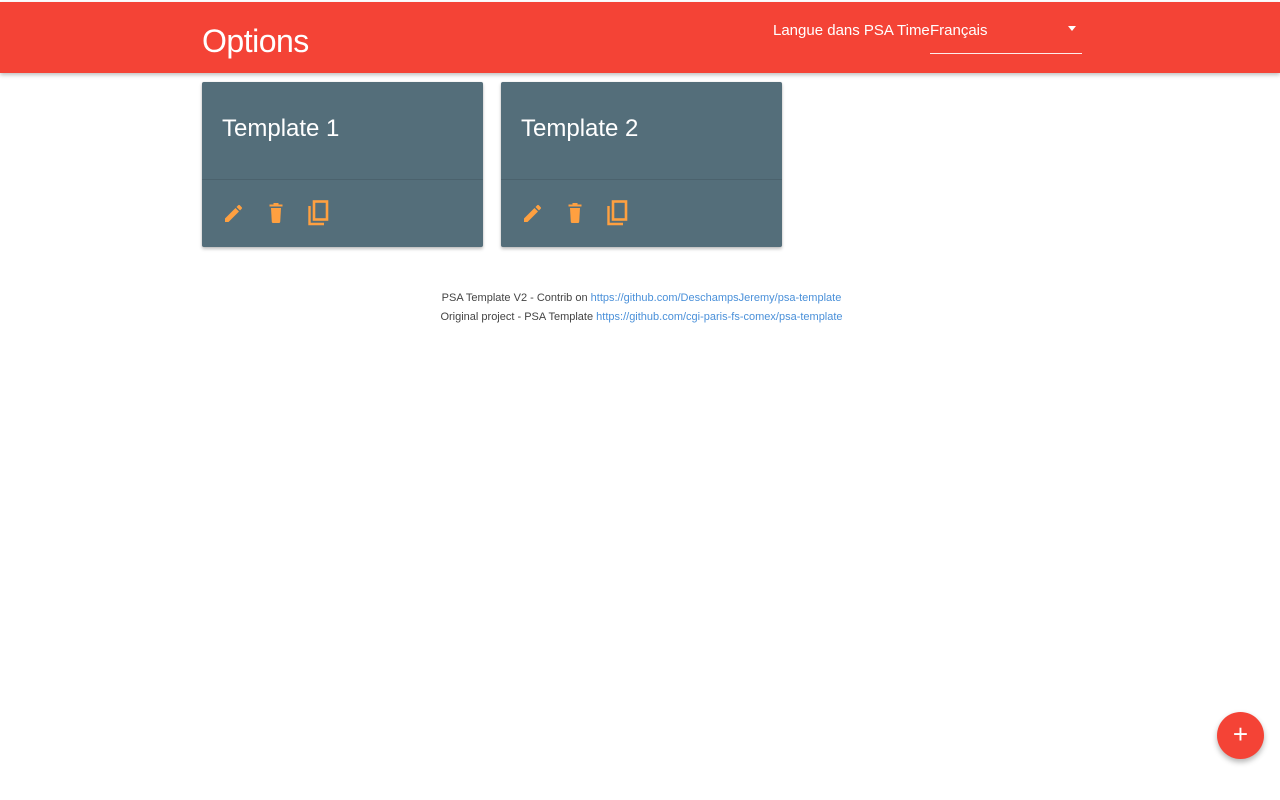 The height and width of the screenshot is (800, 1280). What do you see at coordinates (580, 128) in the screenshot?
I see `template-title: Template 2` at bounding box center [580, 128].